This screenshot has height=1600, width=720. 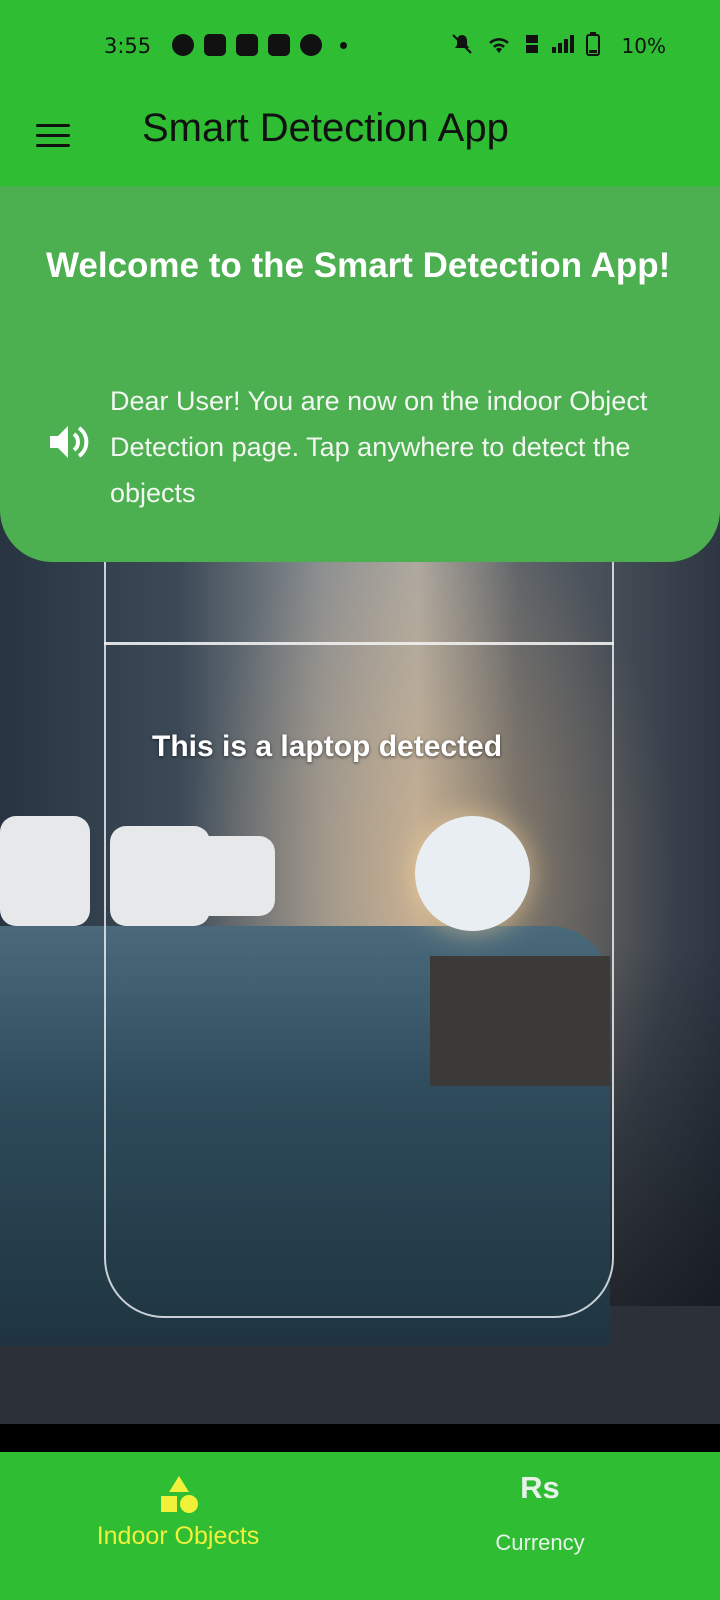 What do you see at coordinates (360, 46) in the screenshot?
I see `status-bar: 3:55 10%` at bounding box center [360, 46].